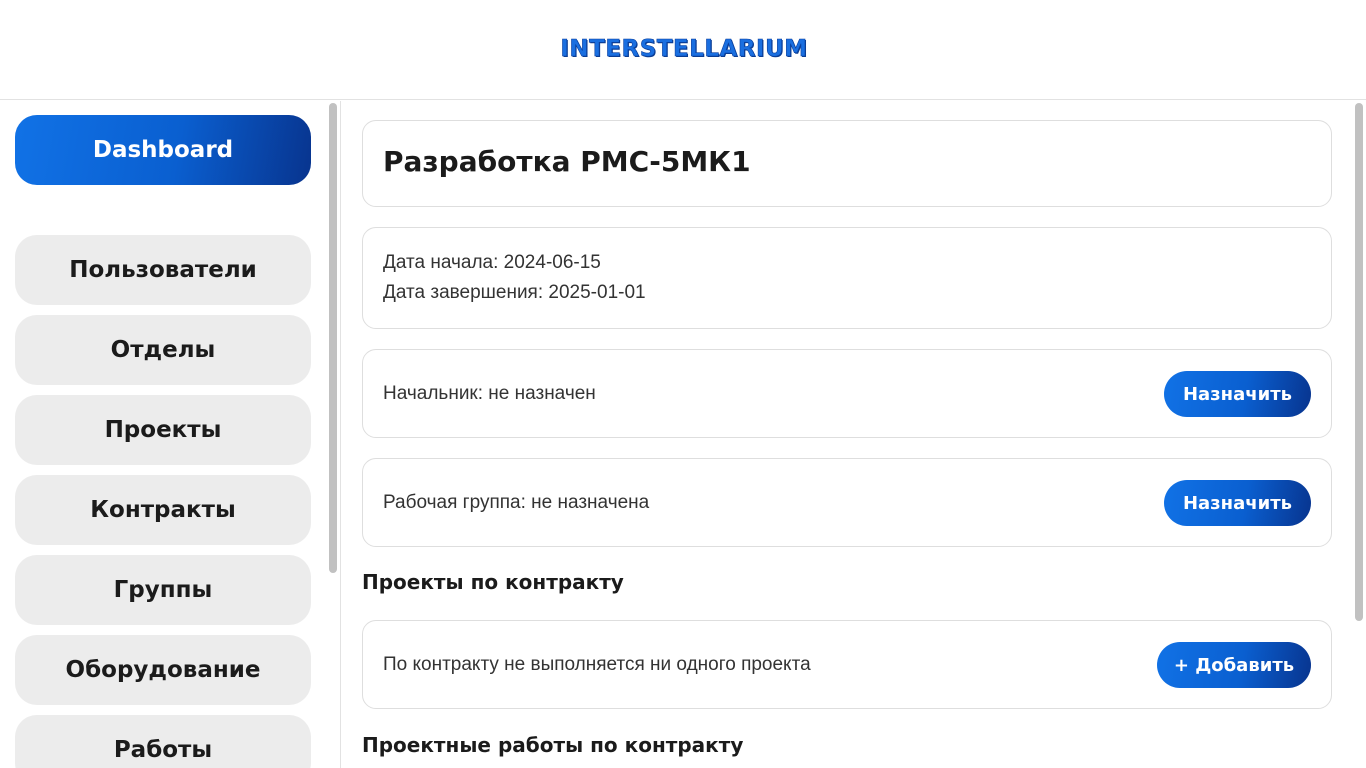  What do you see at coordinates (163, 350) in the screenshot?
I see `sidebar-item-departments: Отделы` at bounding box center [163, 350].